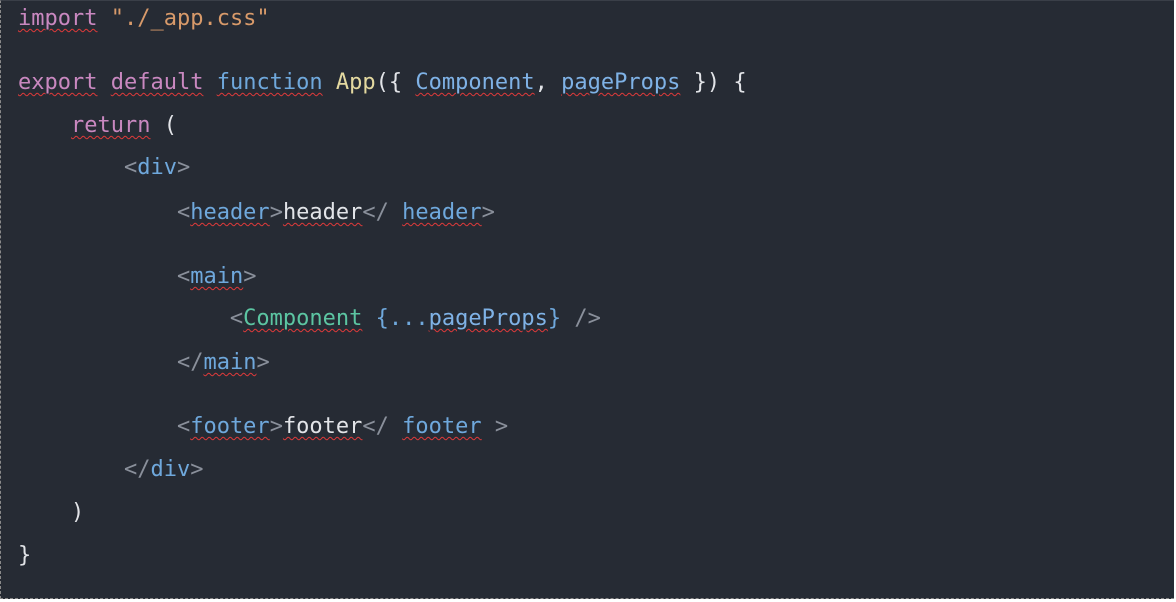  What do you see at coordinates (51, 513) in the screenshot?
I see `code-line: )` at bounding box center [51, 513].